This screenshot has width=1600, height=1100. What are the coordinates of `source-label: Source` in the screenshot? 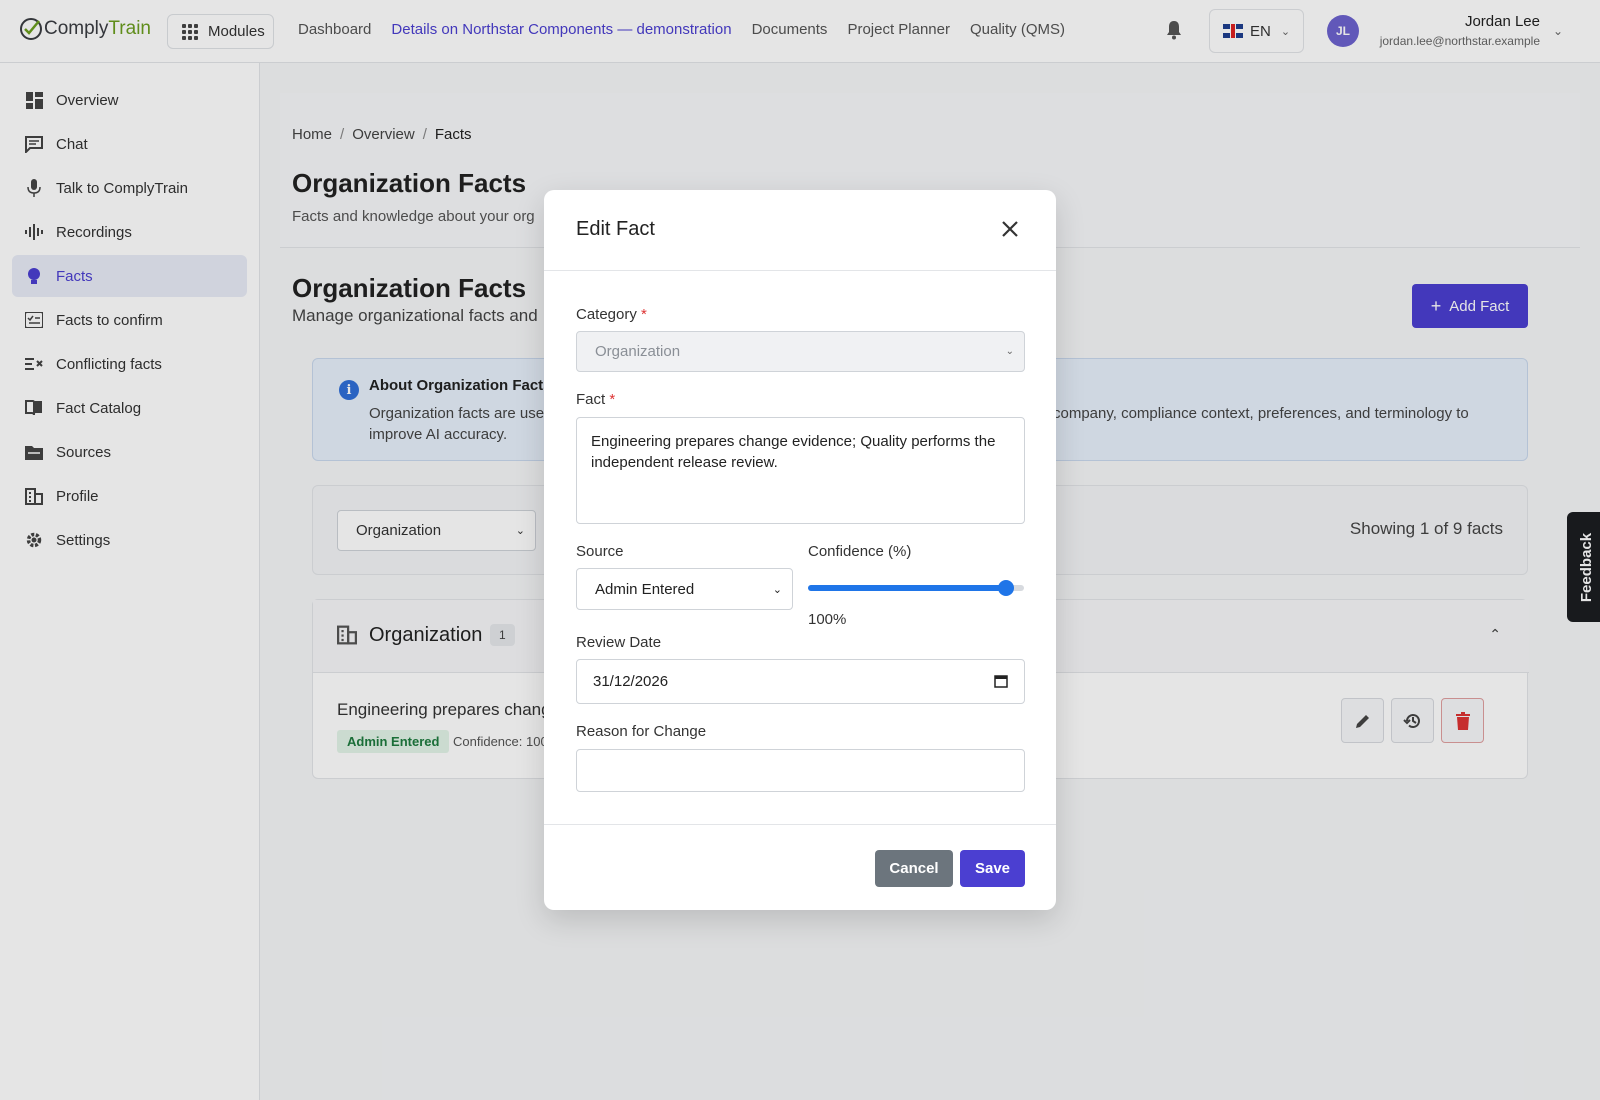 It's located at (600, 551).